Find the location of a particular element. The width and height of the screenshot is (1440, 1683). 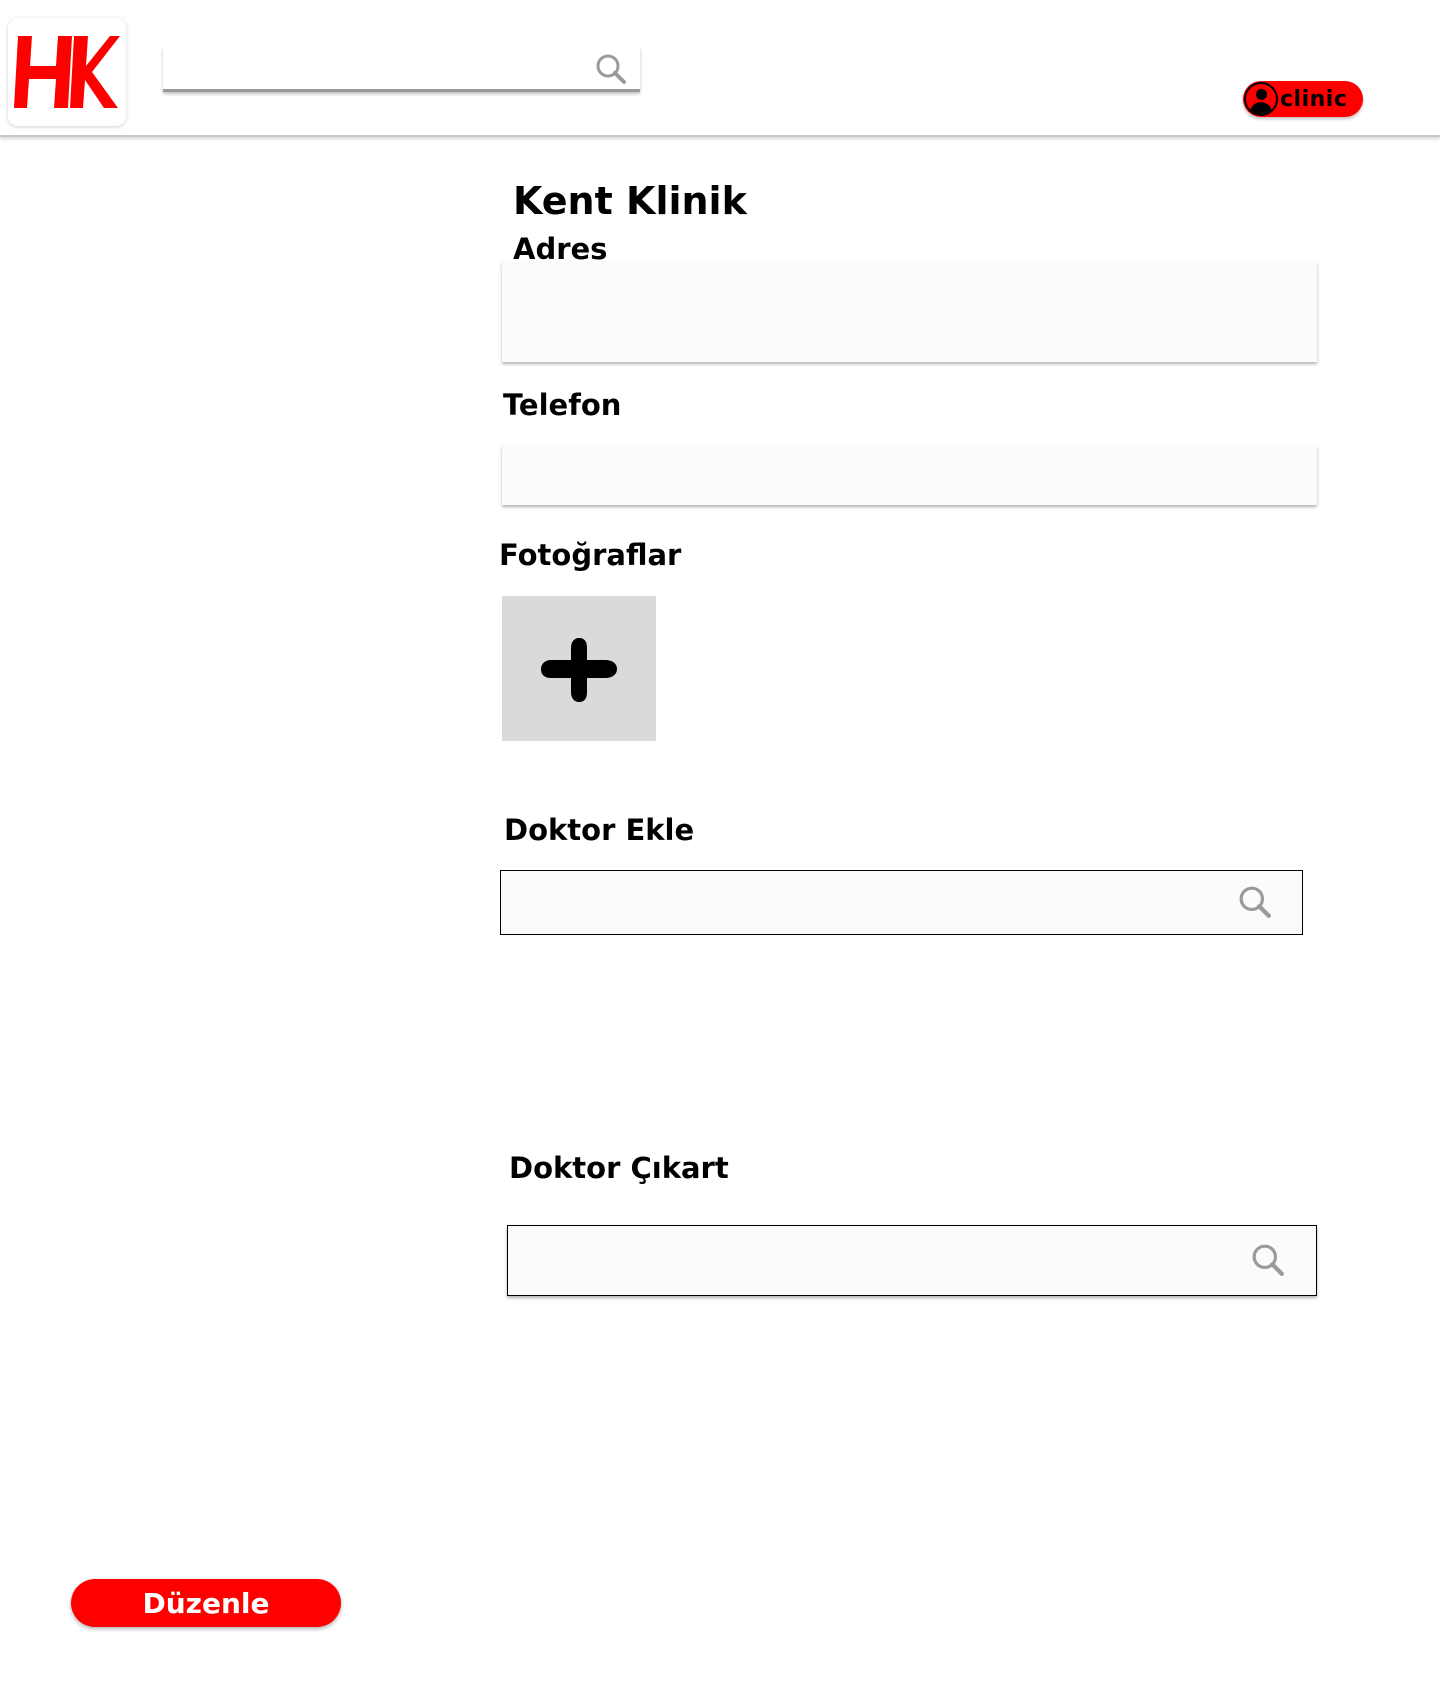

remove-doctor-label: Doktor Çıkart is located at coordinates (619, 1168).